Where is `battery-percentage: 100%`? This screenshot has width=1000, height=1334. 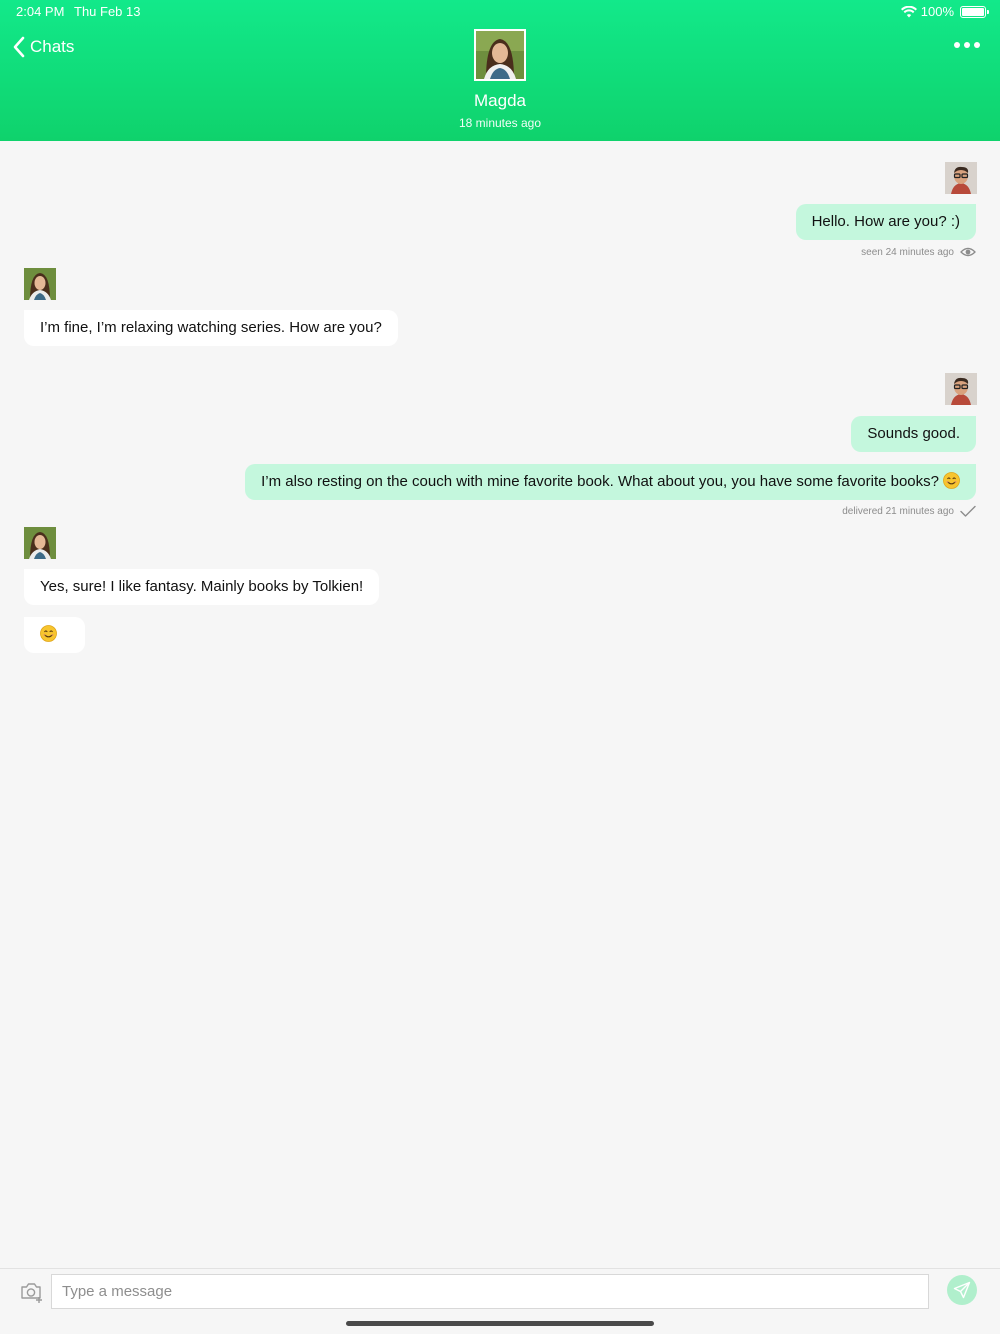
battery-percentage: 100% is located at coordinates (937, 11).